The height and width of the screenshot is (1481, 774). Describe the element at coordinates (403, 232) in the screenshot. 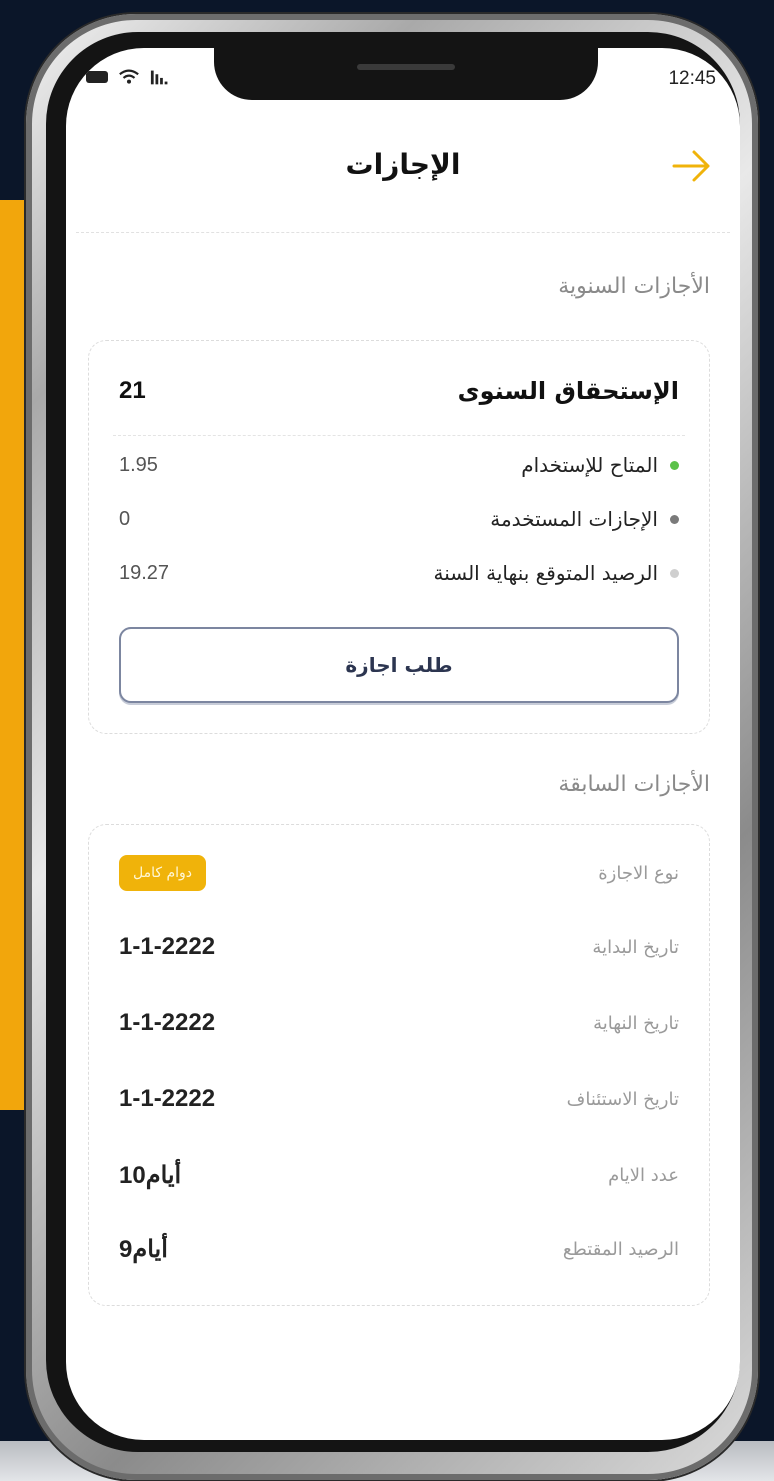

I see `header-divider` at that location.